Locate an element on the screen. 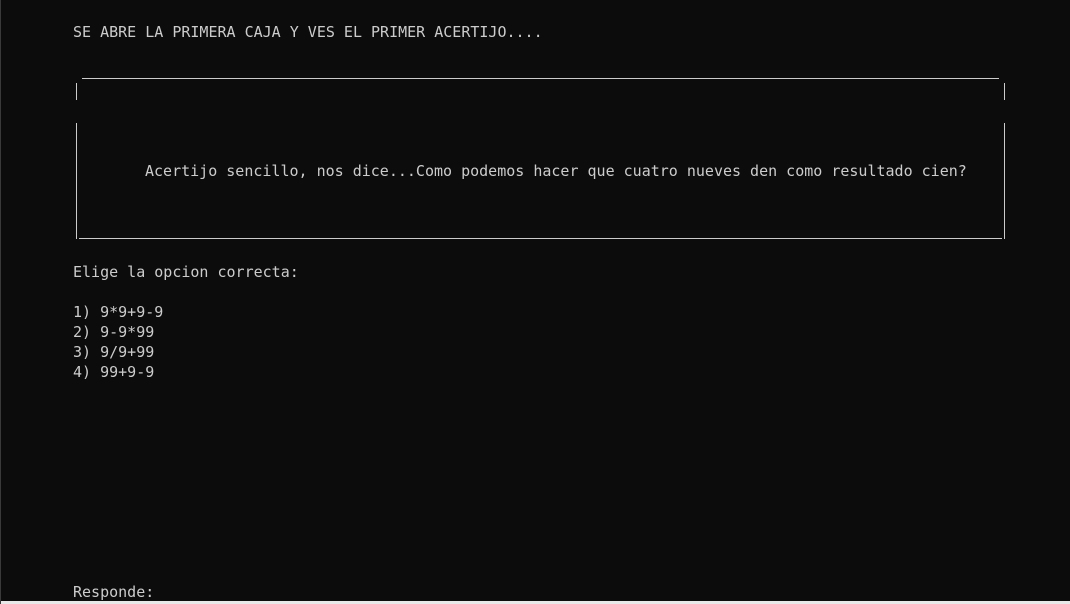 The width and height of the screenshot is (1070, 604). option-3: 3) 9/9+99 is located at coordinates (114, 352).